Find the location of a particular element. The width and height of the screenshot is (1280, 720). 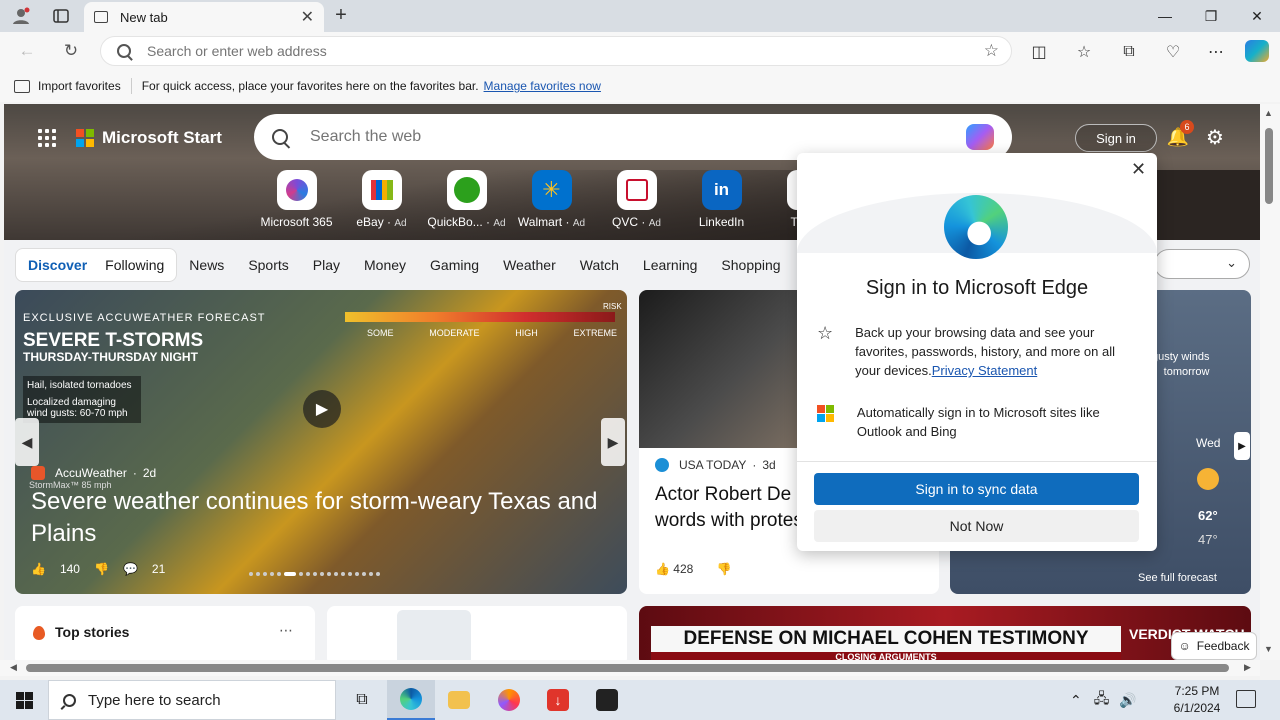

manage-favorites-link: Manage favorites now is located at coordinates (542, 86).